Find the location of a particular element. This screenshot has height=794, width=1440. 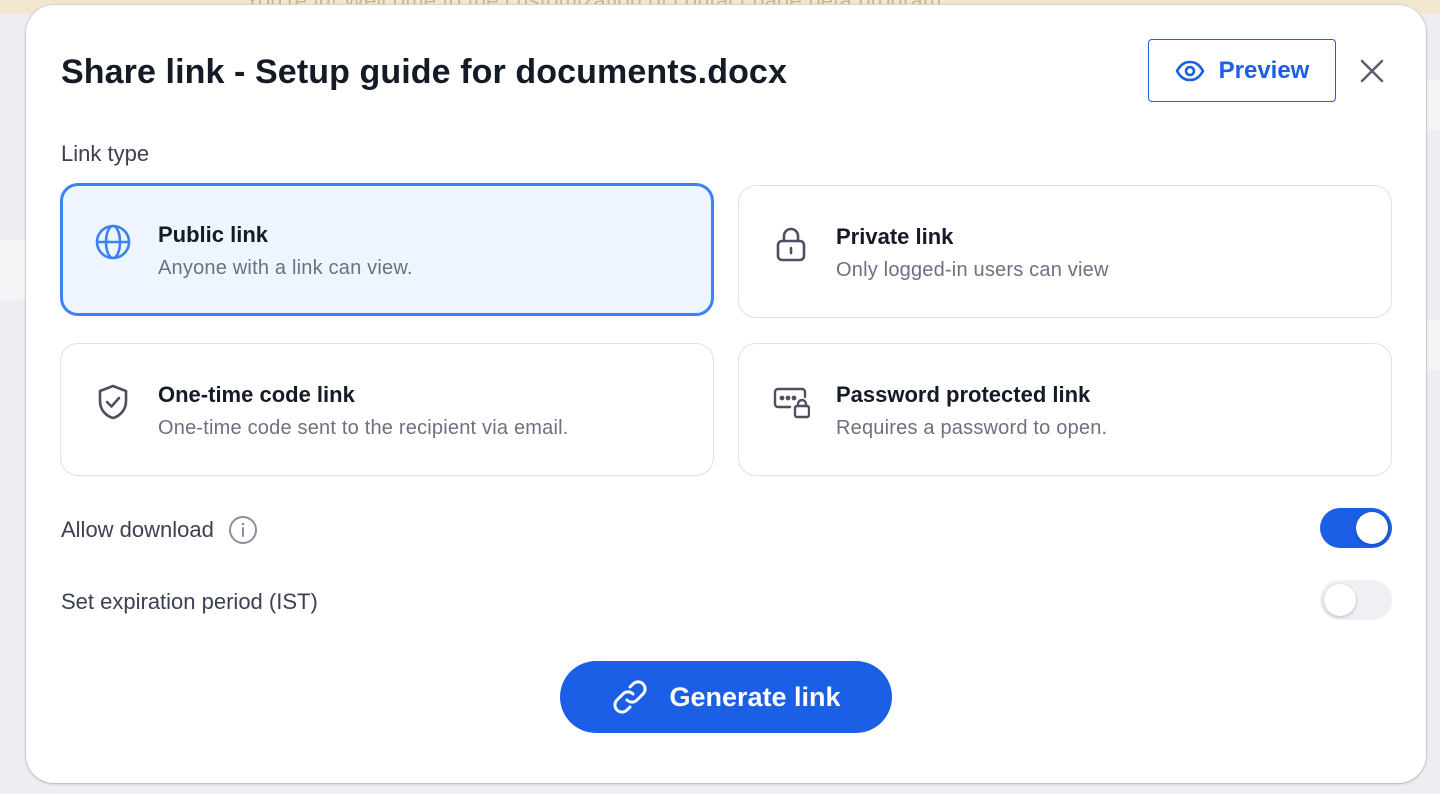

expiration-toggle is located at coordinates (1356, 600).